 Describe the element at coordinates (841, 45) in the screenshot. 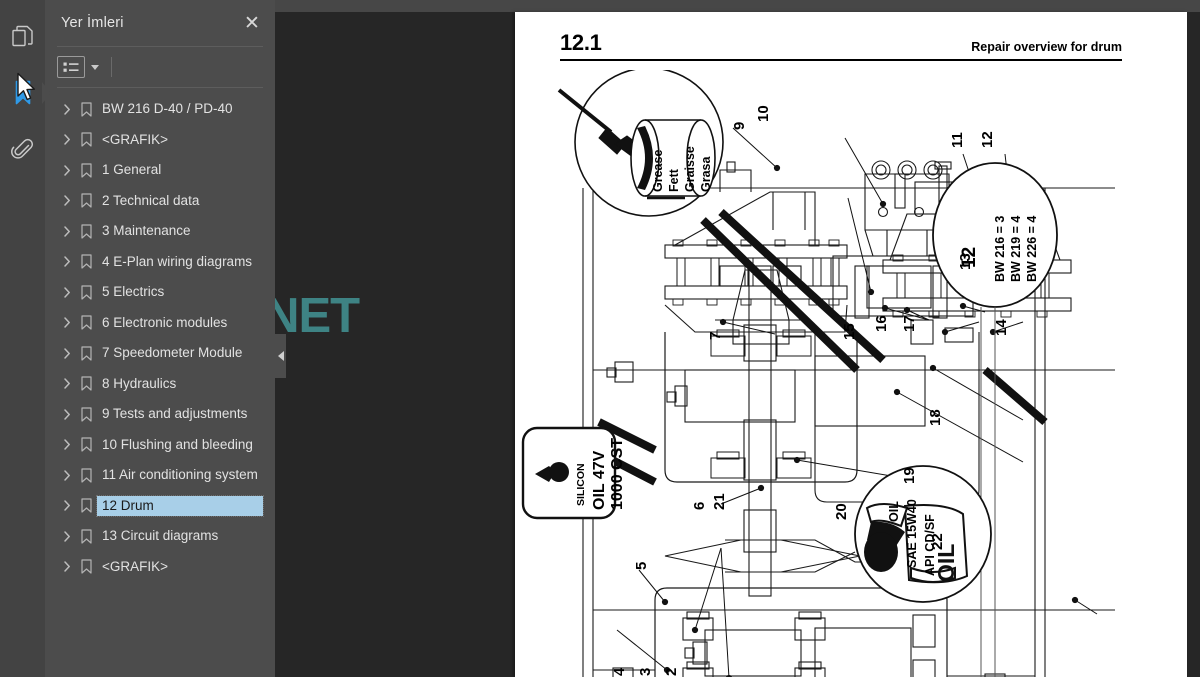

I see `page-header: 12.1 Repair overview for drum` at that location.